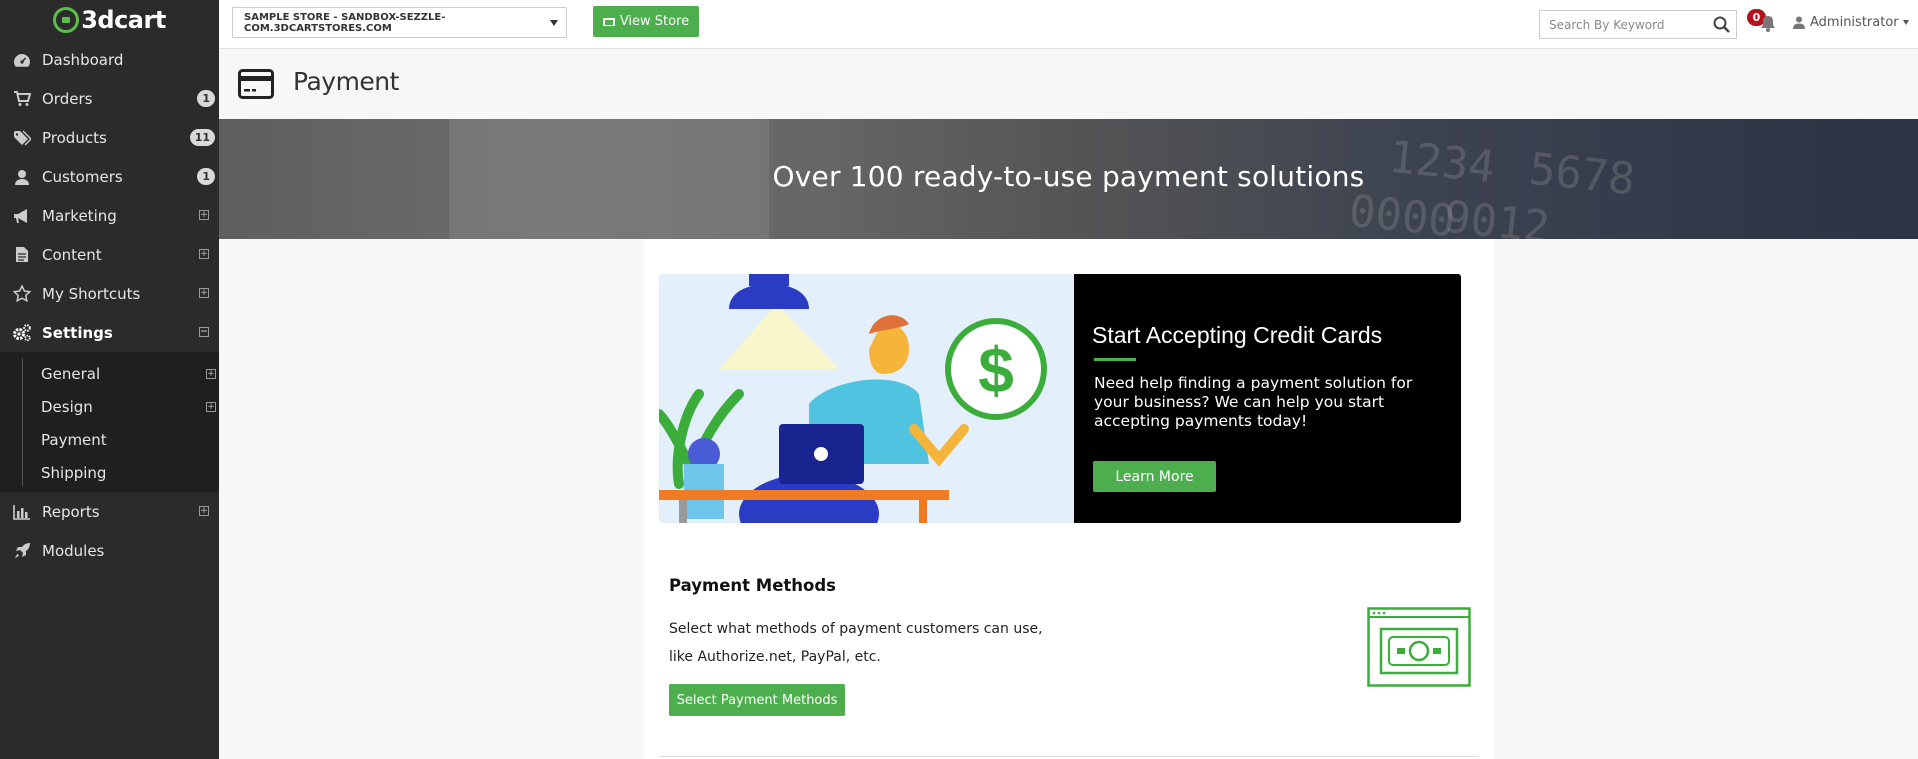 Image resolution: width=1918 pixels, height=759 pixels. I want to click on person-with-laptop-illustration: $, so click(866, 398).